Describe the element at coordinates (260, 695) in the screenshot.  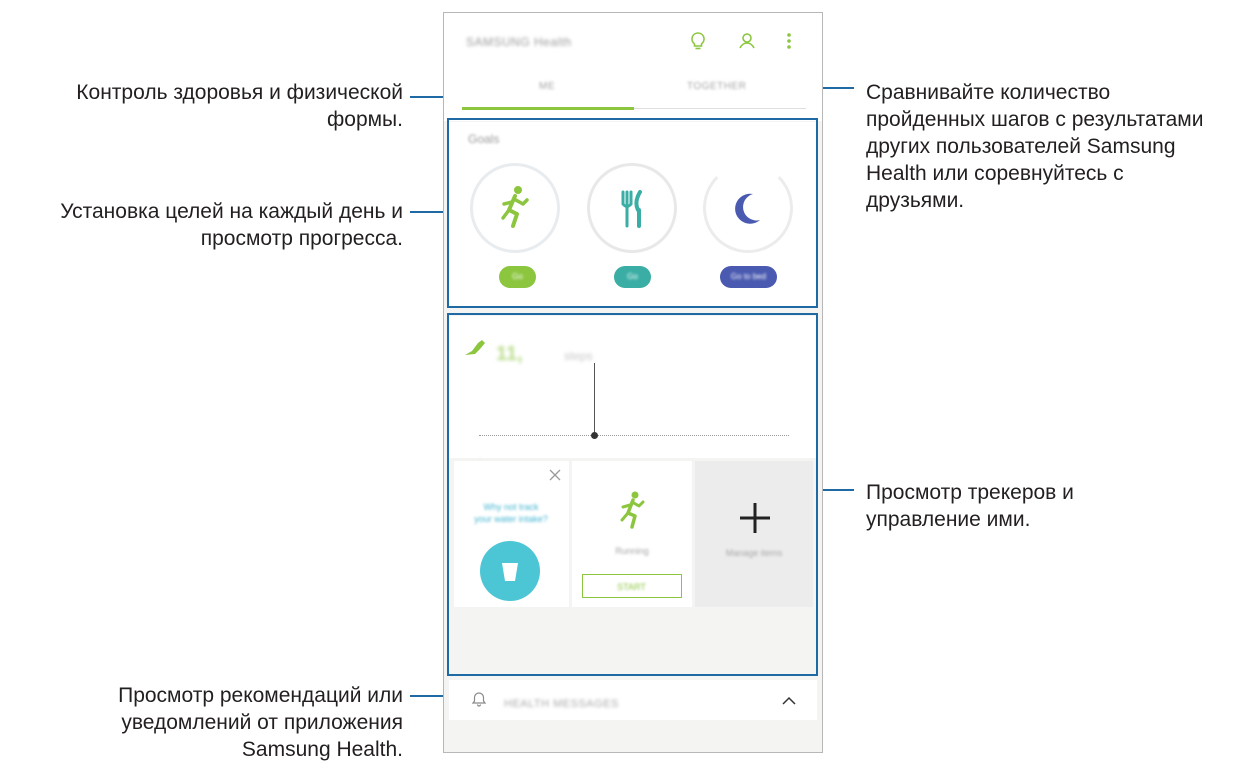
I see `callout-messages-line1: Просмотр рекомендаций или` at that location.